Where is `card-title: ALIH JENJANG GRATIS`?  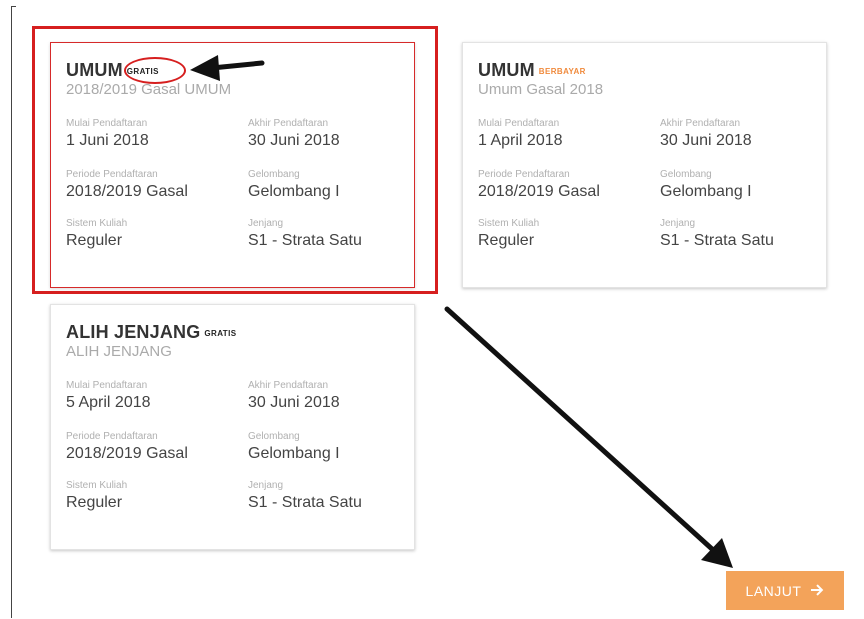 card-title: ALIH JENJANG GRATIS is located at coordinates (151, 332).